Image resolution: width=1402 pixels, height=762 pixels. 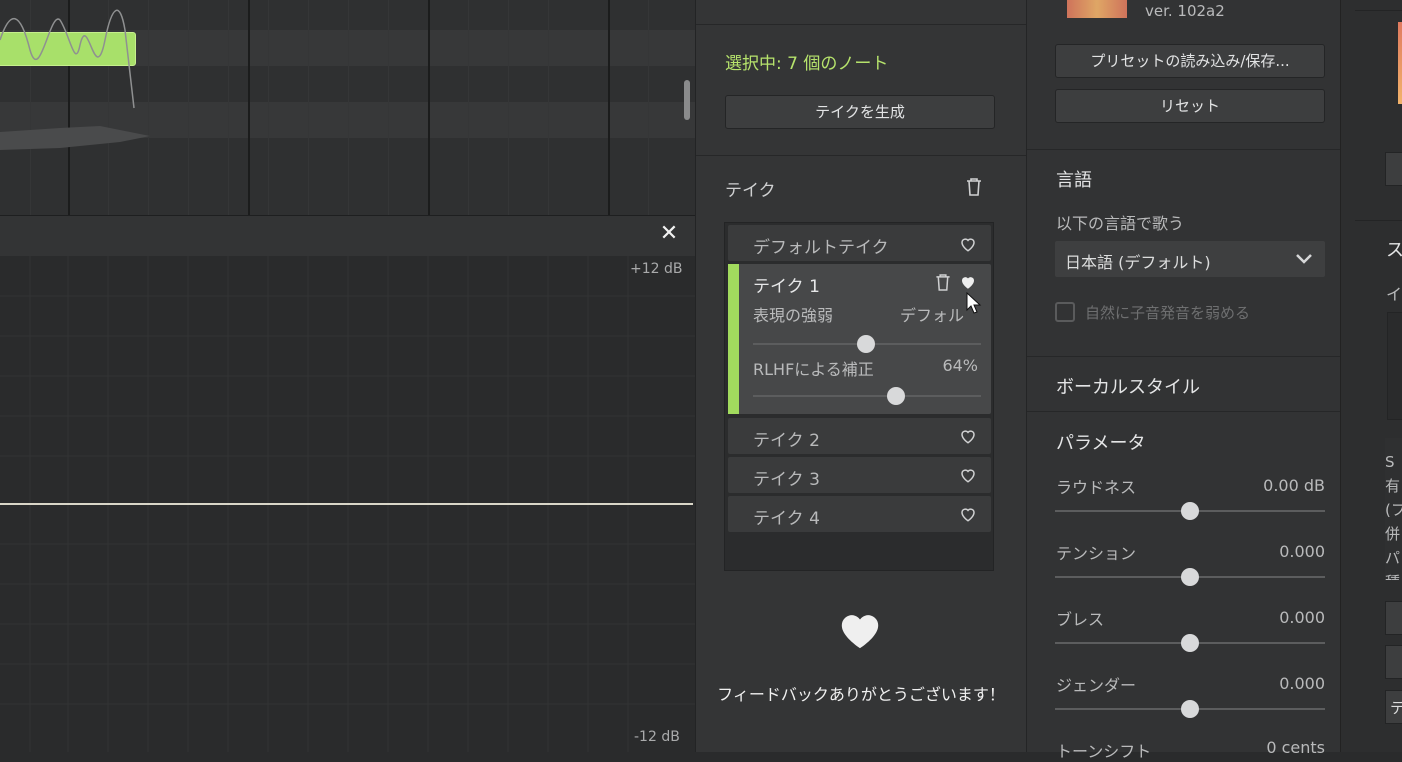 I want to click on strip-desc-line: (フ, so click(x=1393, y=510).